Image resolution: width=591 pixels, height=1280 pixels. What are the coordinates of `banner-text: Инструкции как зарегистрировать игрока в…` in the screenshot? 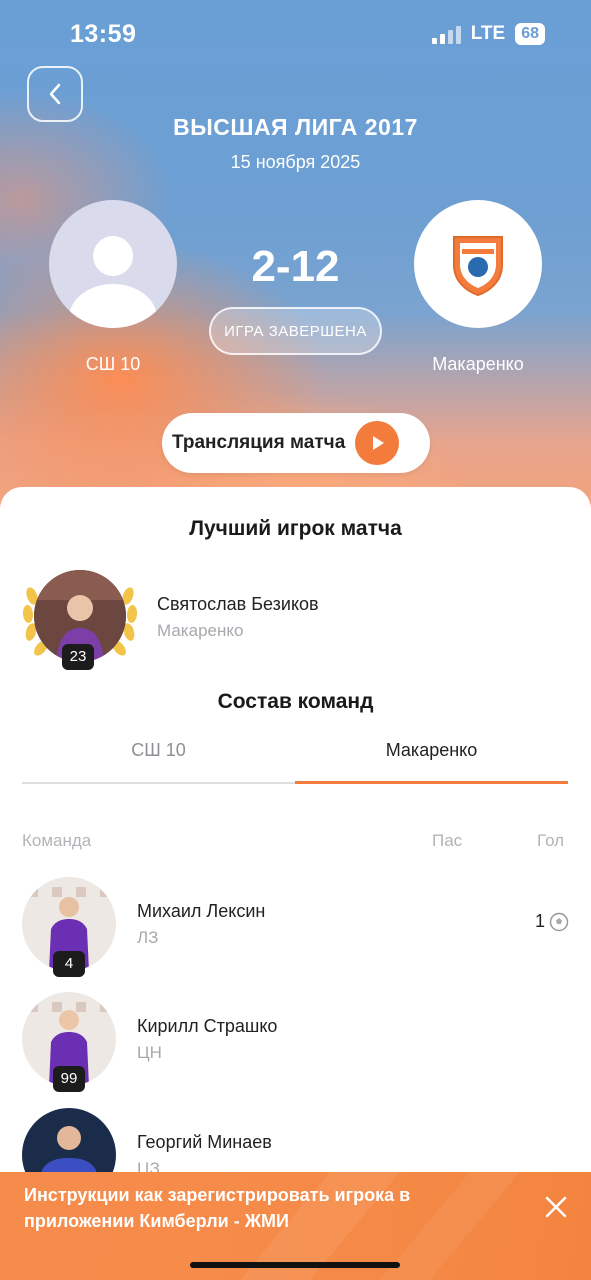 It's located at (217, 1208).